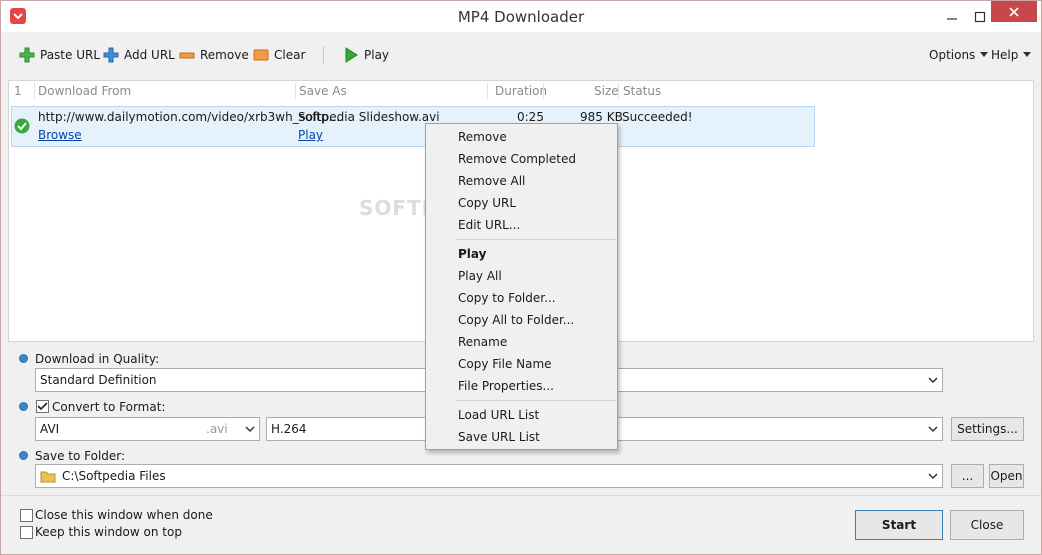 The image size is (1042, 555). What do you see at coordinates (323, 55) in the screenshot?
I see `toolbar-separator` at bounding box center [323, 55].